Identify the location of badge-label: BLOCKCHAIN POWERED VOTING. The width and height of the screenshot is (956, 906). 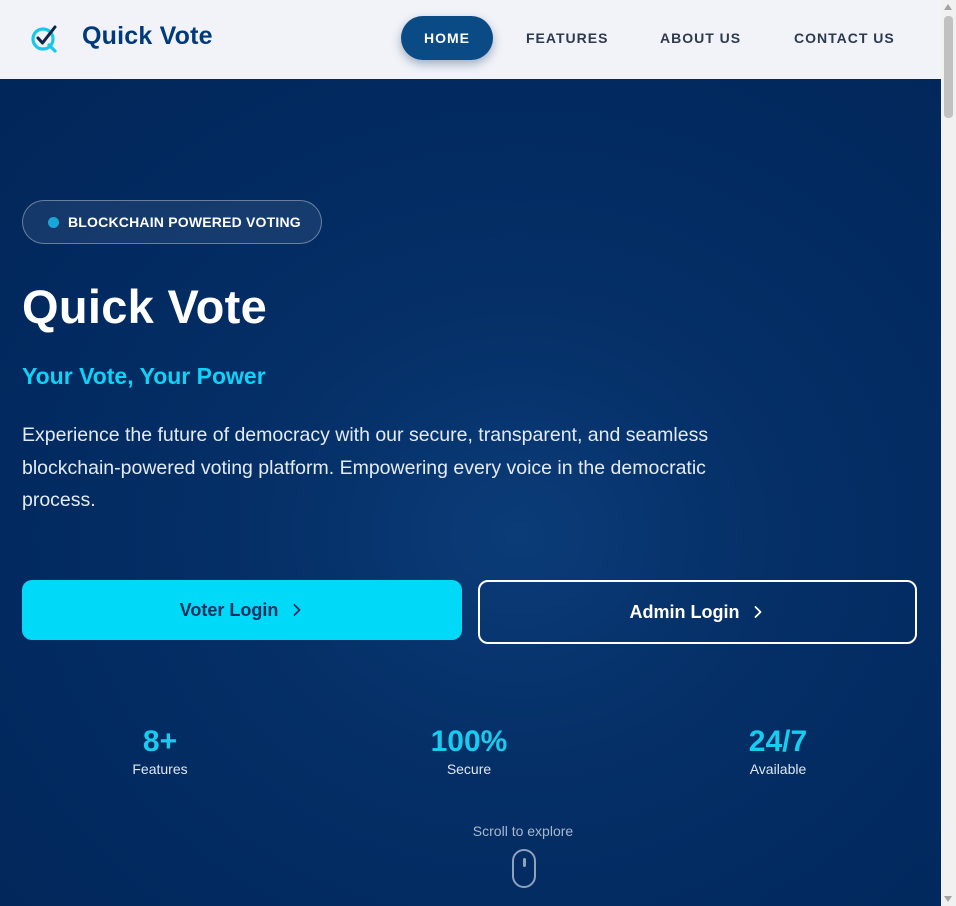
(184, 222).